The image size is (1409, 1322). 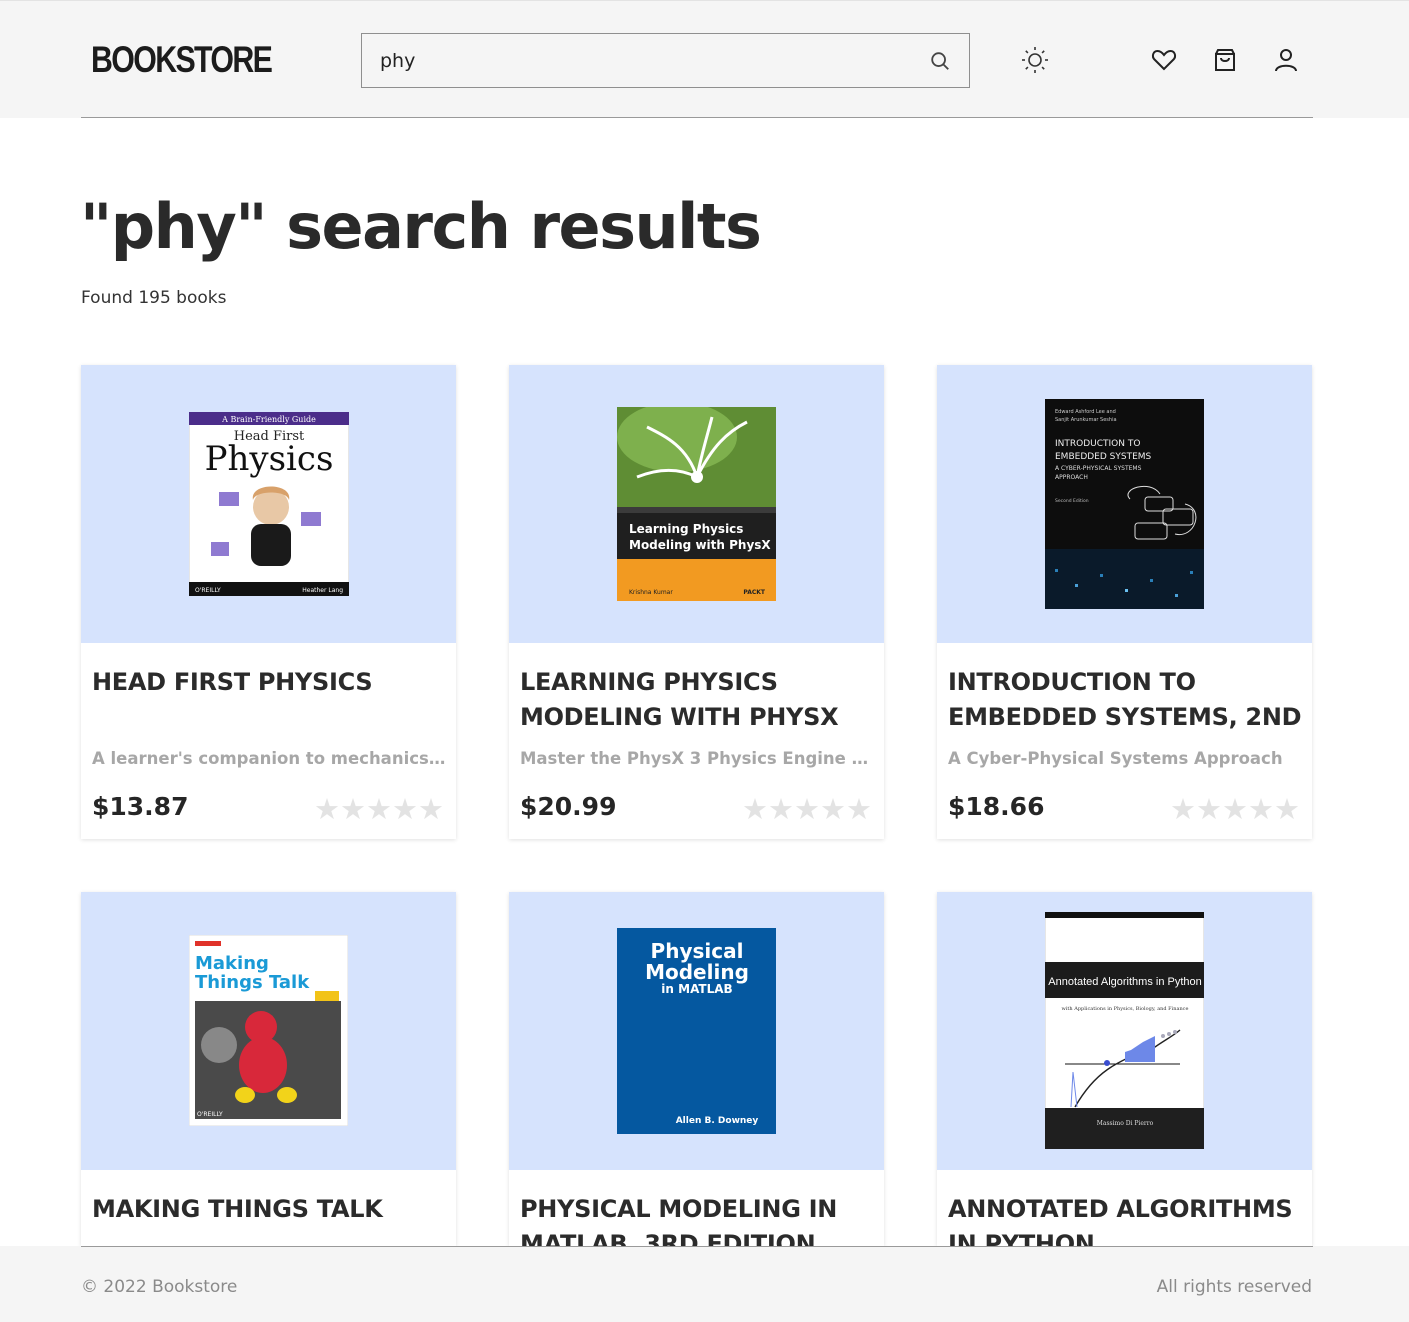 What do you see at coordinates (686, 529) in the screenshot?
I see `svg-text: Learning Physics` at bounding box center [686, 529].